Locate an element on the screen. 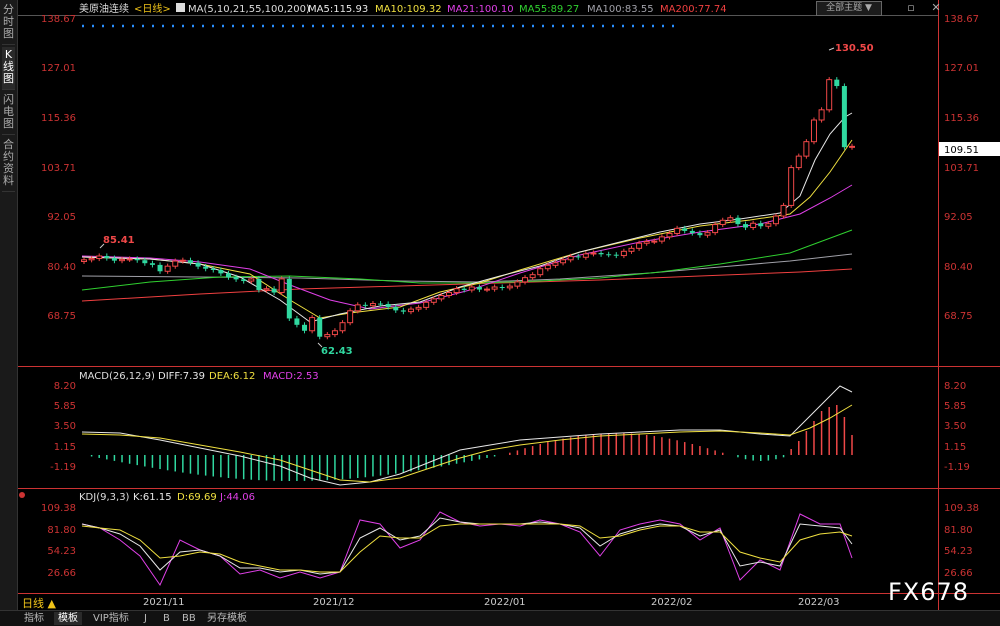 Image resolution: width=1000 pixels, height=626 pixels. k-line is located at coordinates (467, 546).